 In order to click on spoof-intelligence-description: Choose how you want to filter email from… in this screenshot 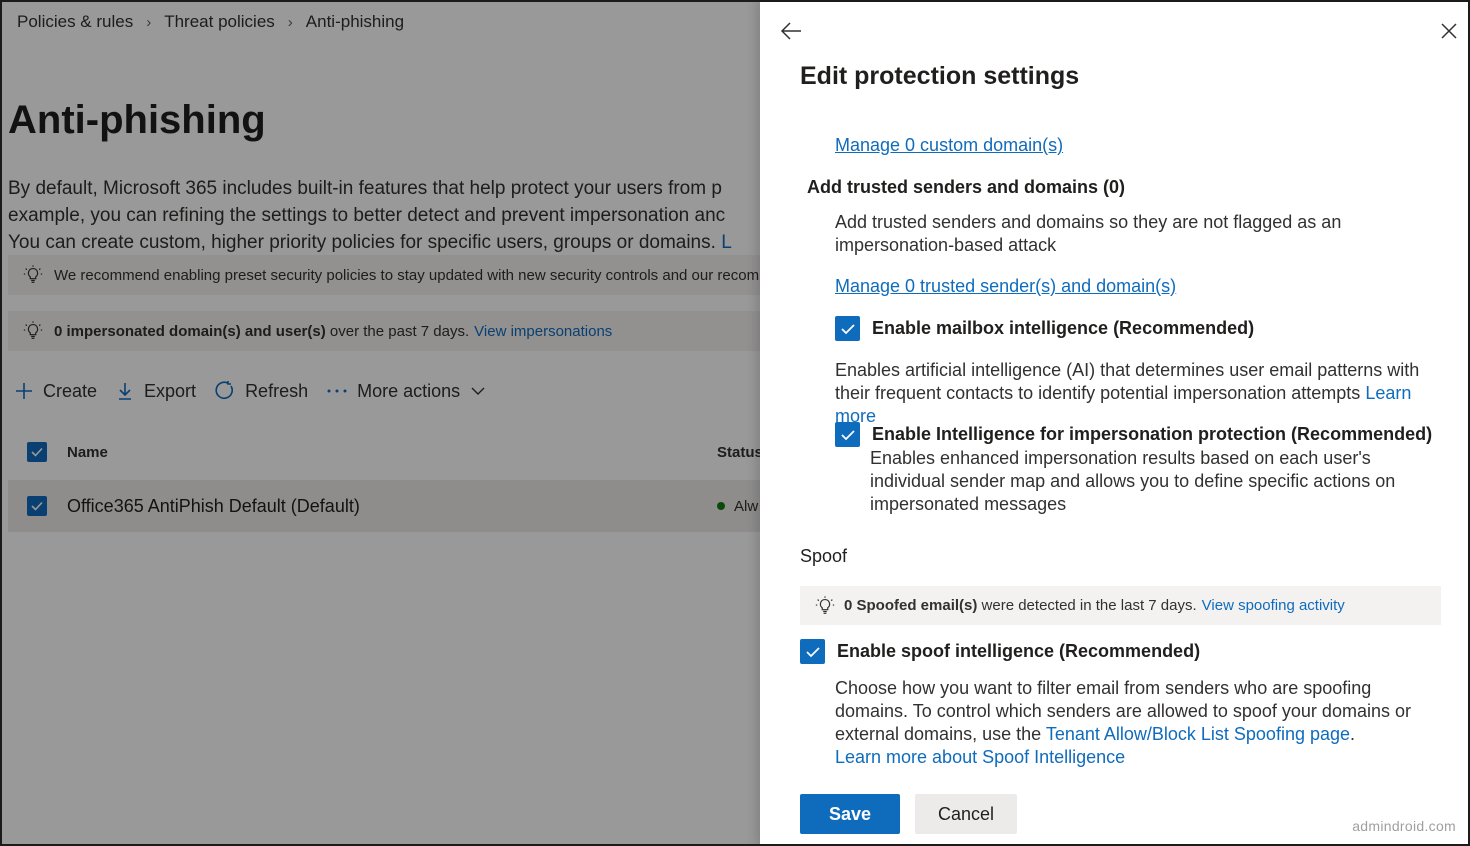, I will do `click(1123, 722)`.